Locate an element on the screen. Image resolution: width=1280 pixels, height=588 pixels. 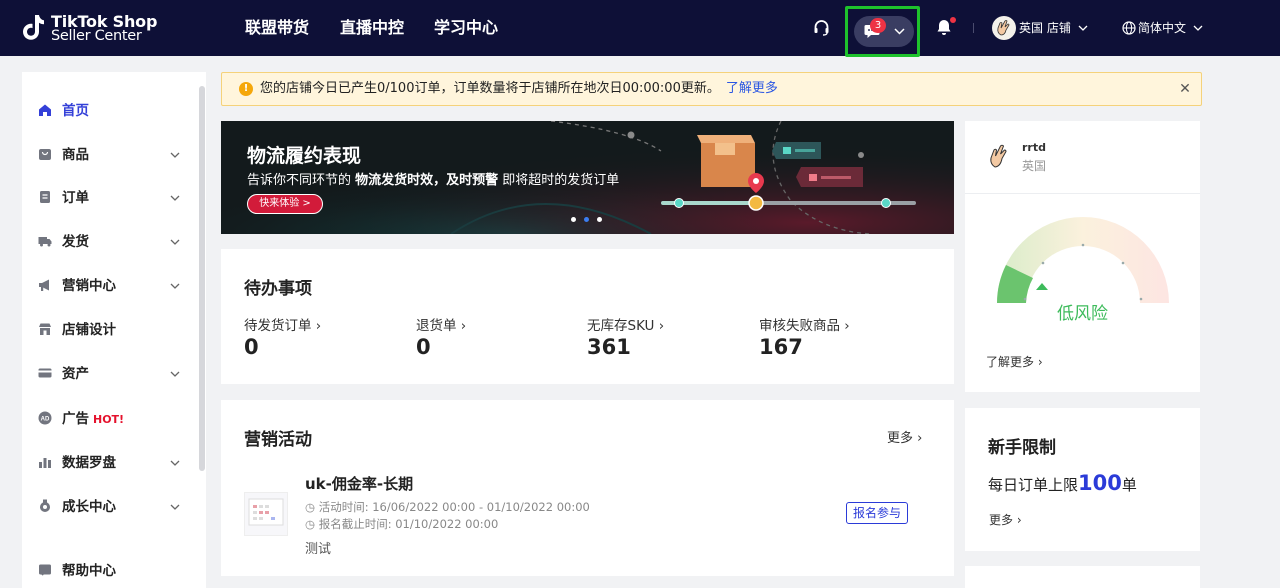
join-activity-button: 报名参与 is located at coordinates (877, 513).